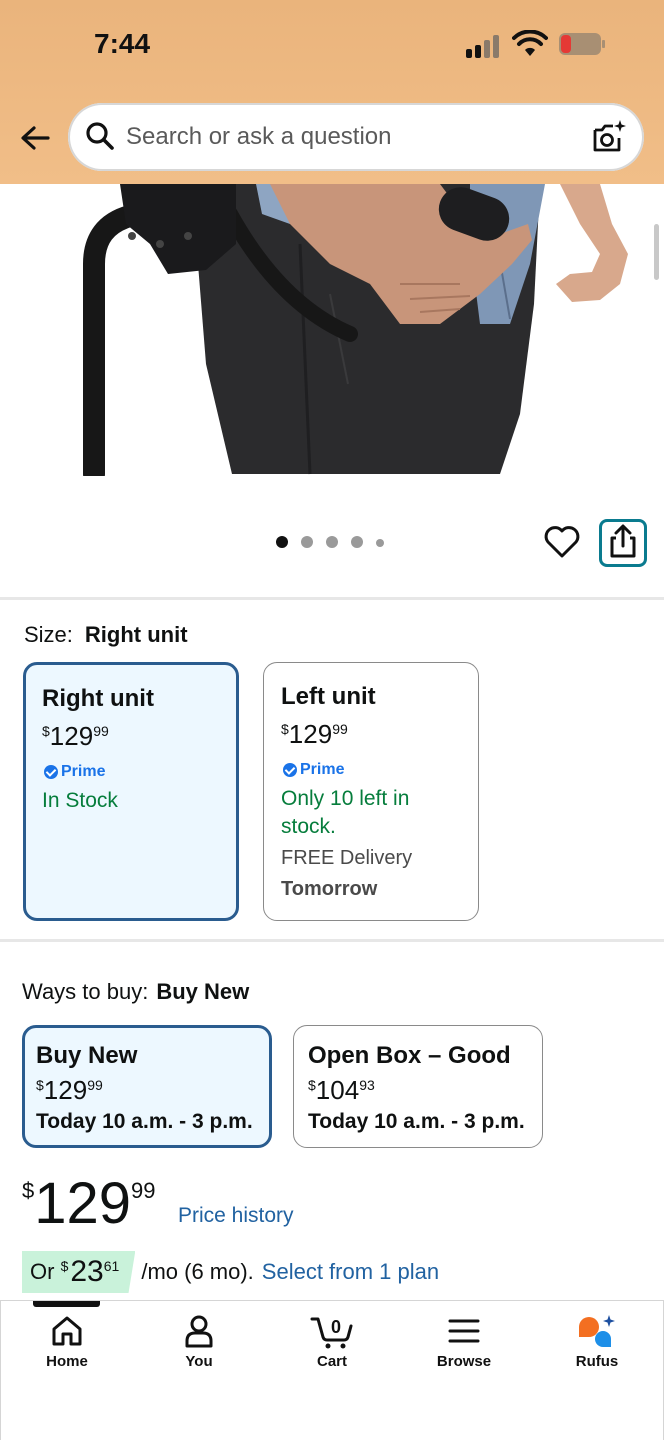  Describe the element at coordinates (609, 137) in the screenshot. I see `camera-search-icon` at that location.